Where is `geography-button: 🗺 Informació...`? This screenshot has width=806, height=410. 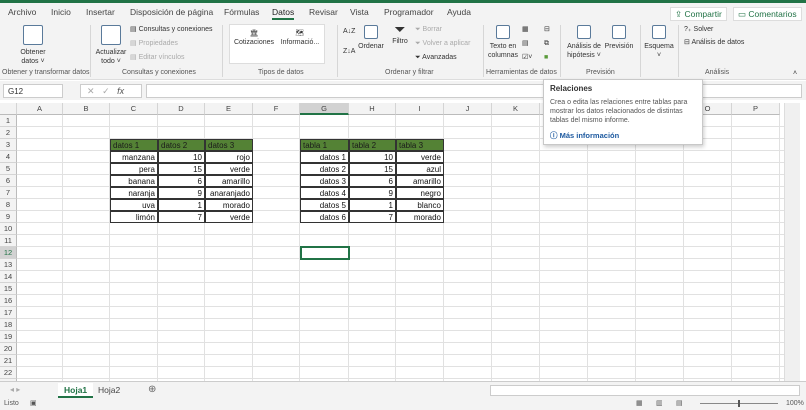 geography-button: 🗺 Informació... is located at coordinates (300, 38).